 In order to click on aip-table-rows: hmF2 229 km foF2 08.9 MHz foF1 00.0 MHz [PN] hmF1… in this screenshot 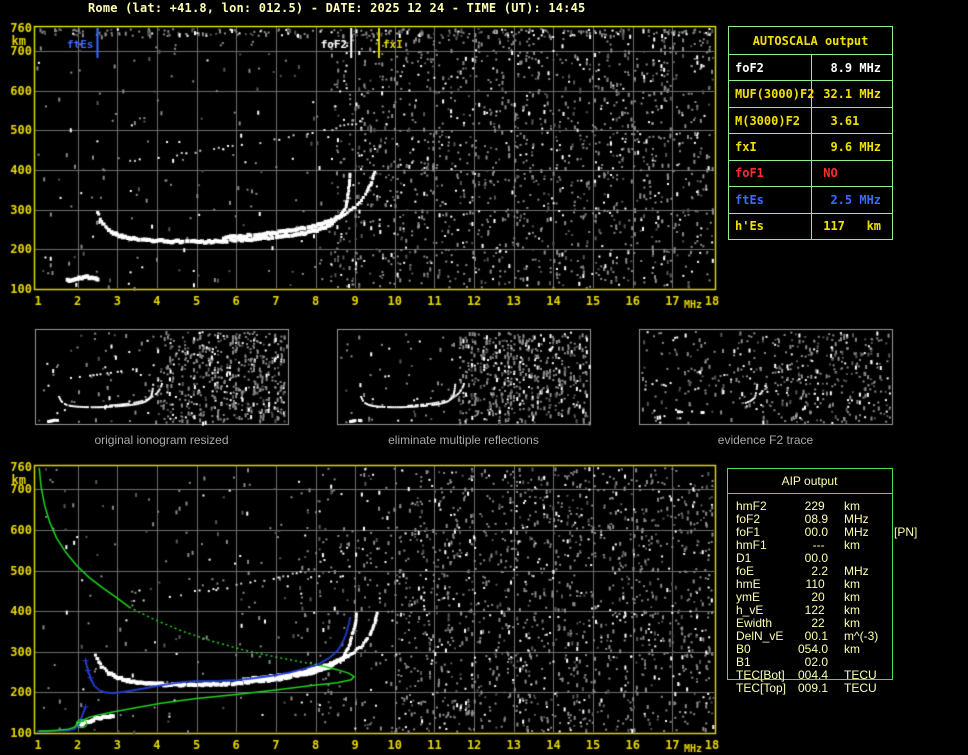, I will do `click(850, 597)`.